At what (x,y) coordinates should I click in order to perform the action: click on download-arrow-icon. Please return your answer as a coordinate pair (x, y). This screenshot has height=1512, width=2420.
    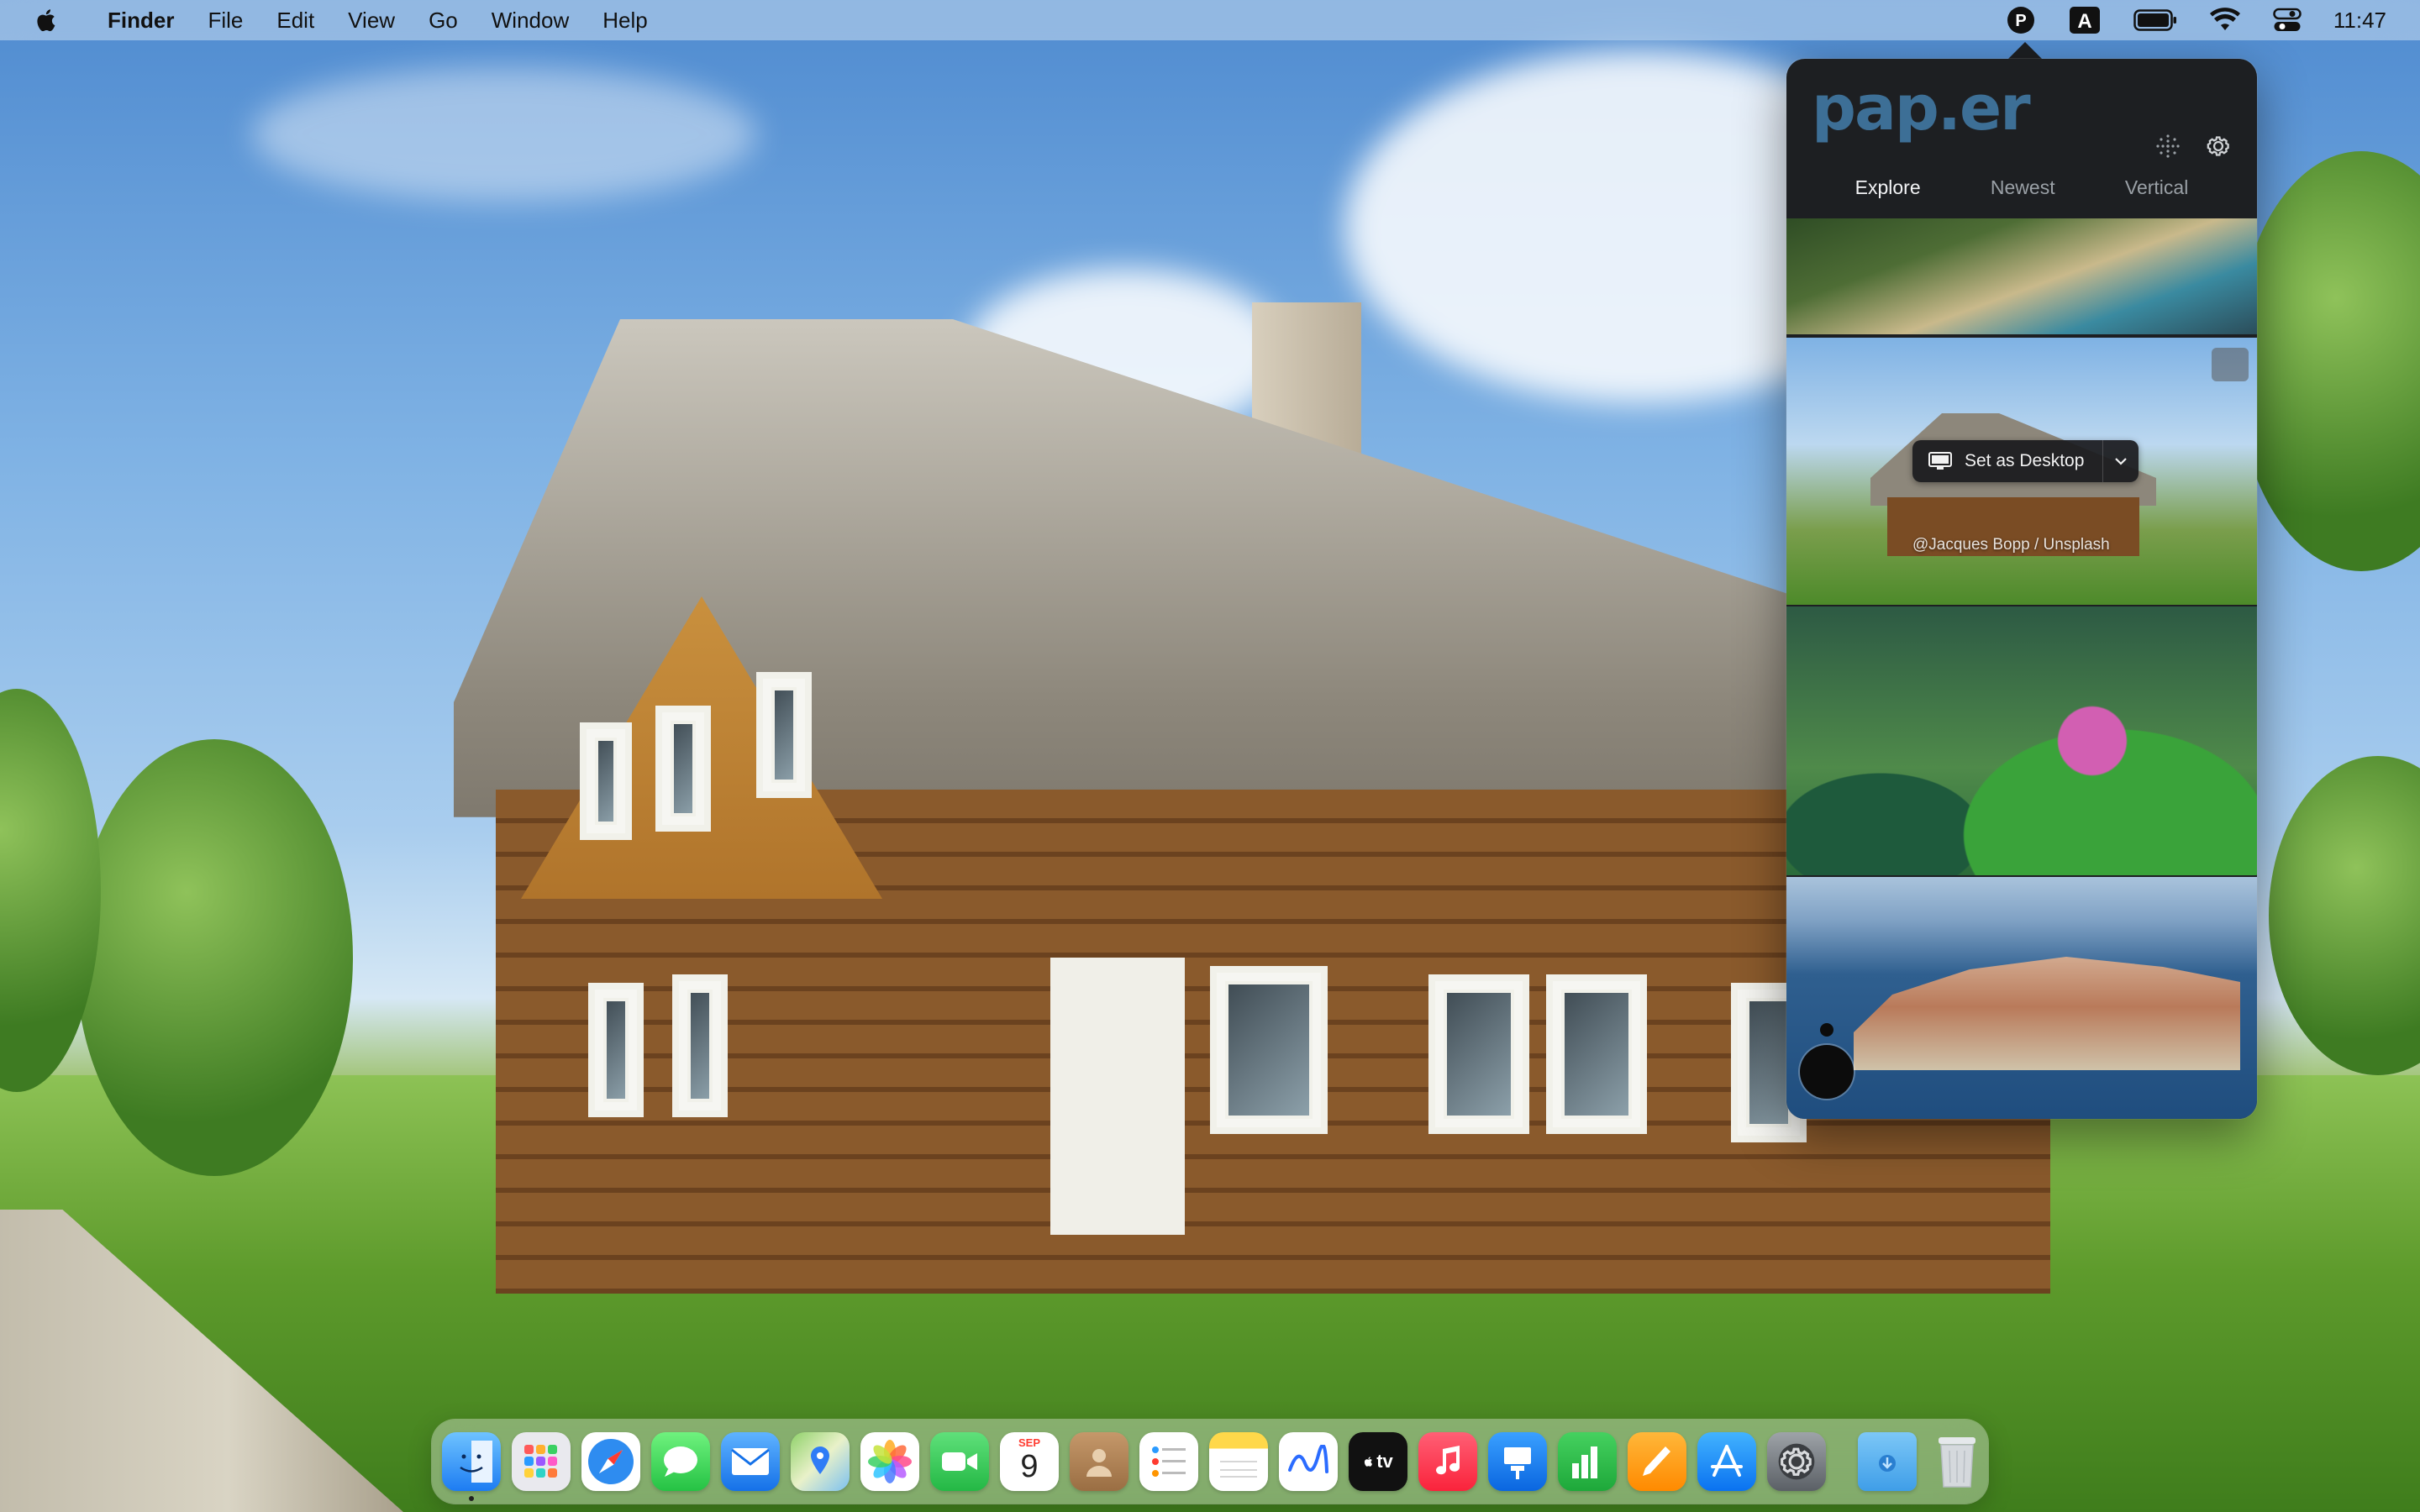
    Looking at the image, I should click on (1887, 1463).